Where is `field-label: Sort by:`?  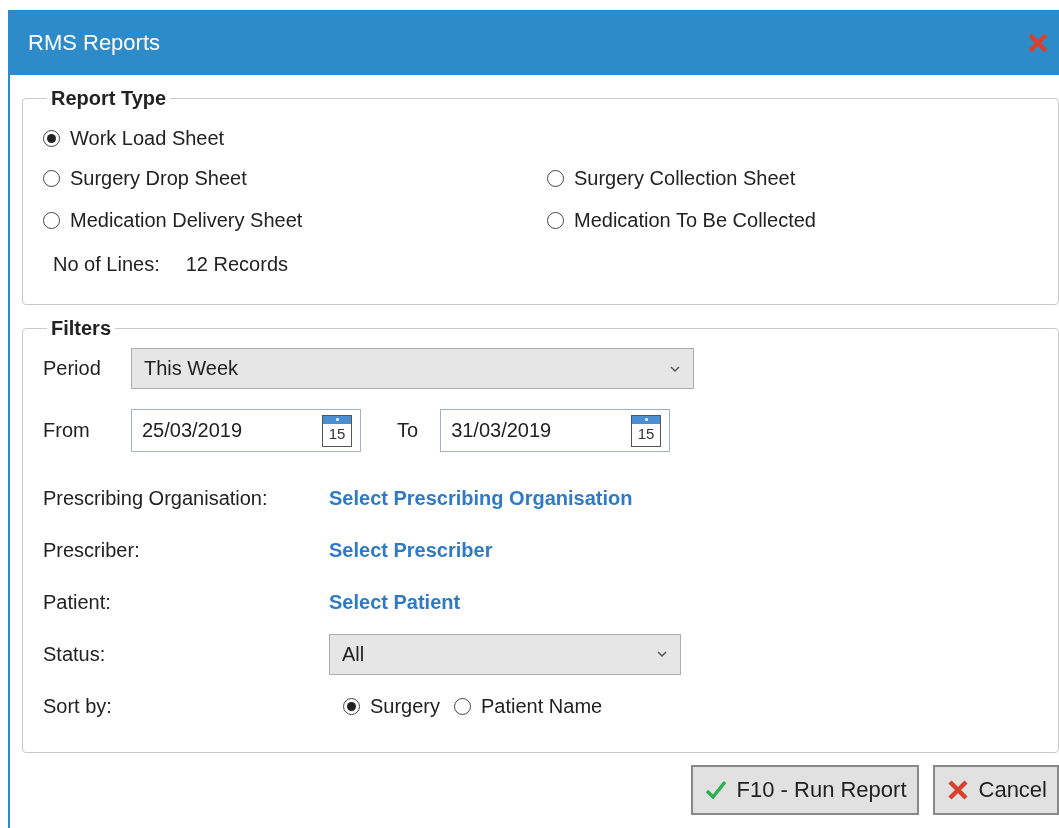 field-label: Sort by: is located at coordinates (78, 706).